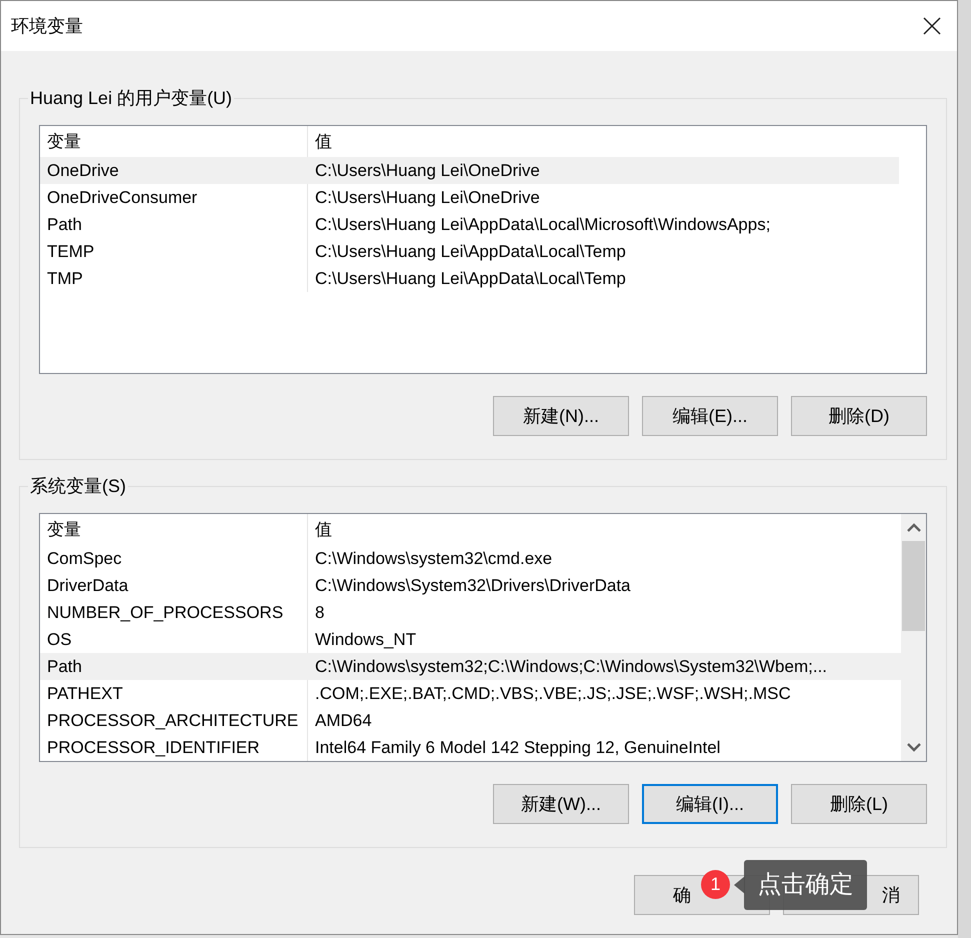 Image resolution: width=971 pixels, height=938 pixels. I want to click on window-title: 环境变量, so click(47, 26).